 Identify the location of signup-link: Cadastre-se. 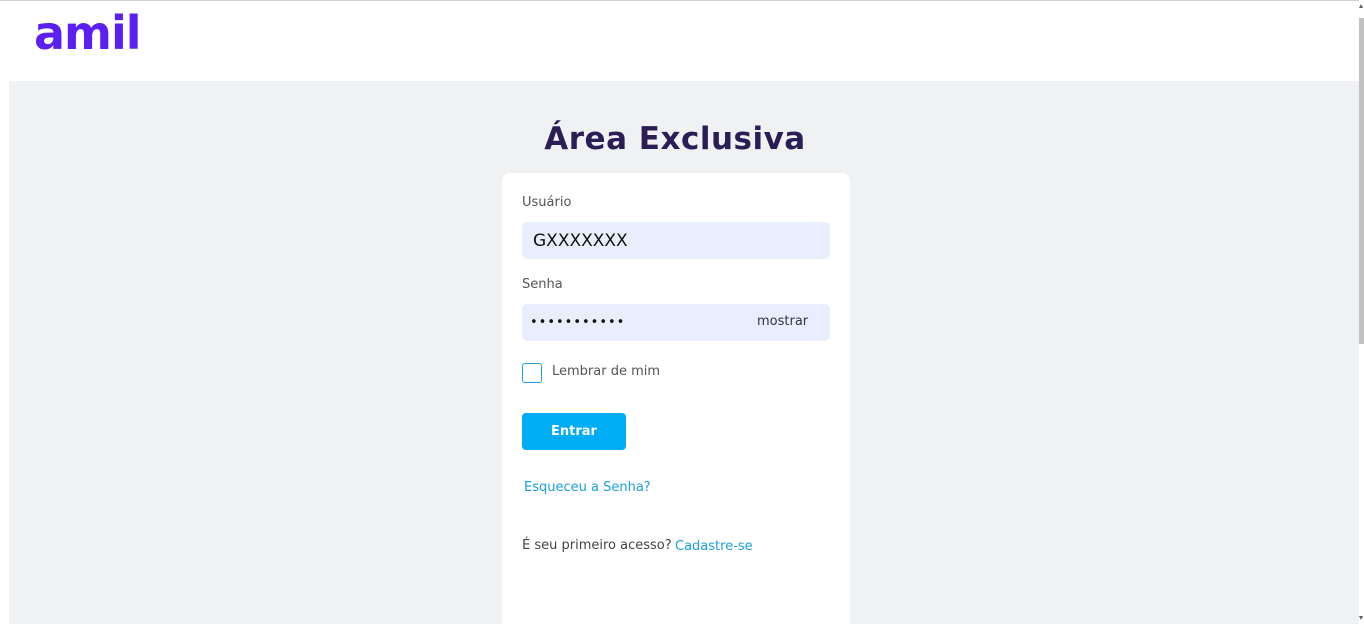
(714, 546).